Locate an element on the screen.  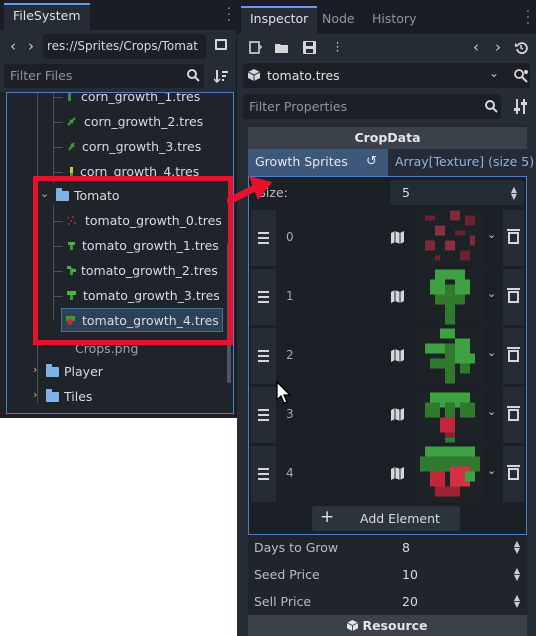
annotation-highlight-box is located at coordinates (133, 260).